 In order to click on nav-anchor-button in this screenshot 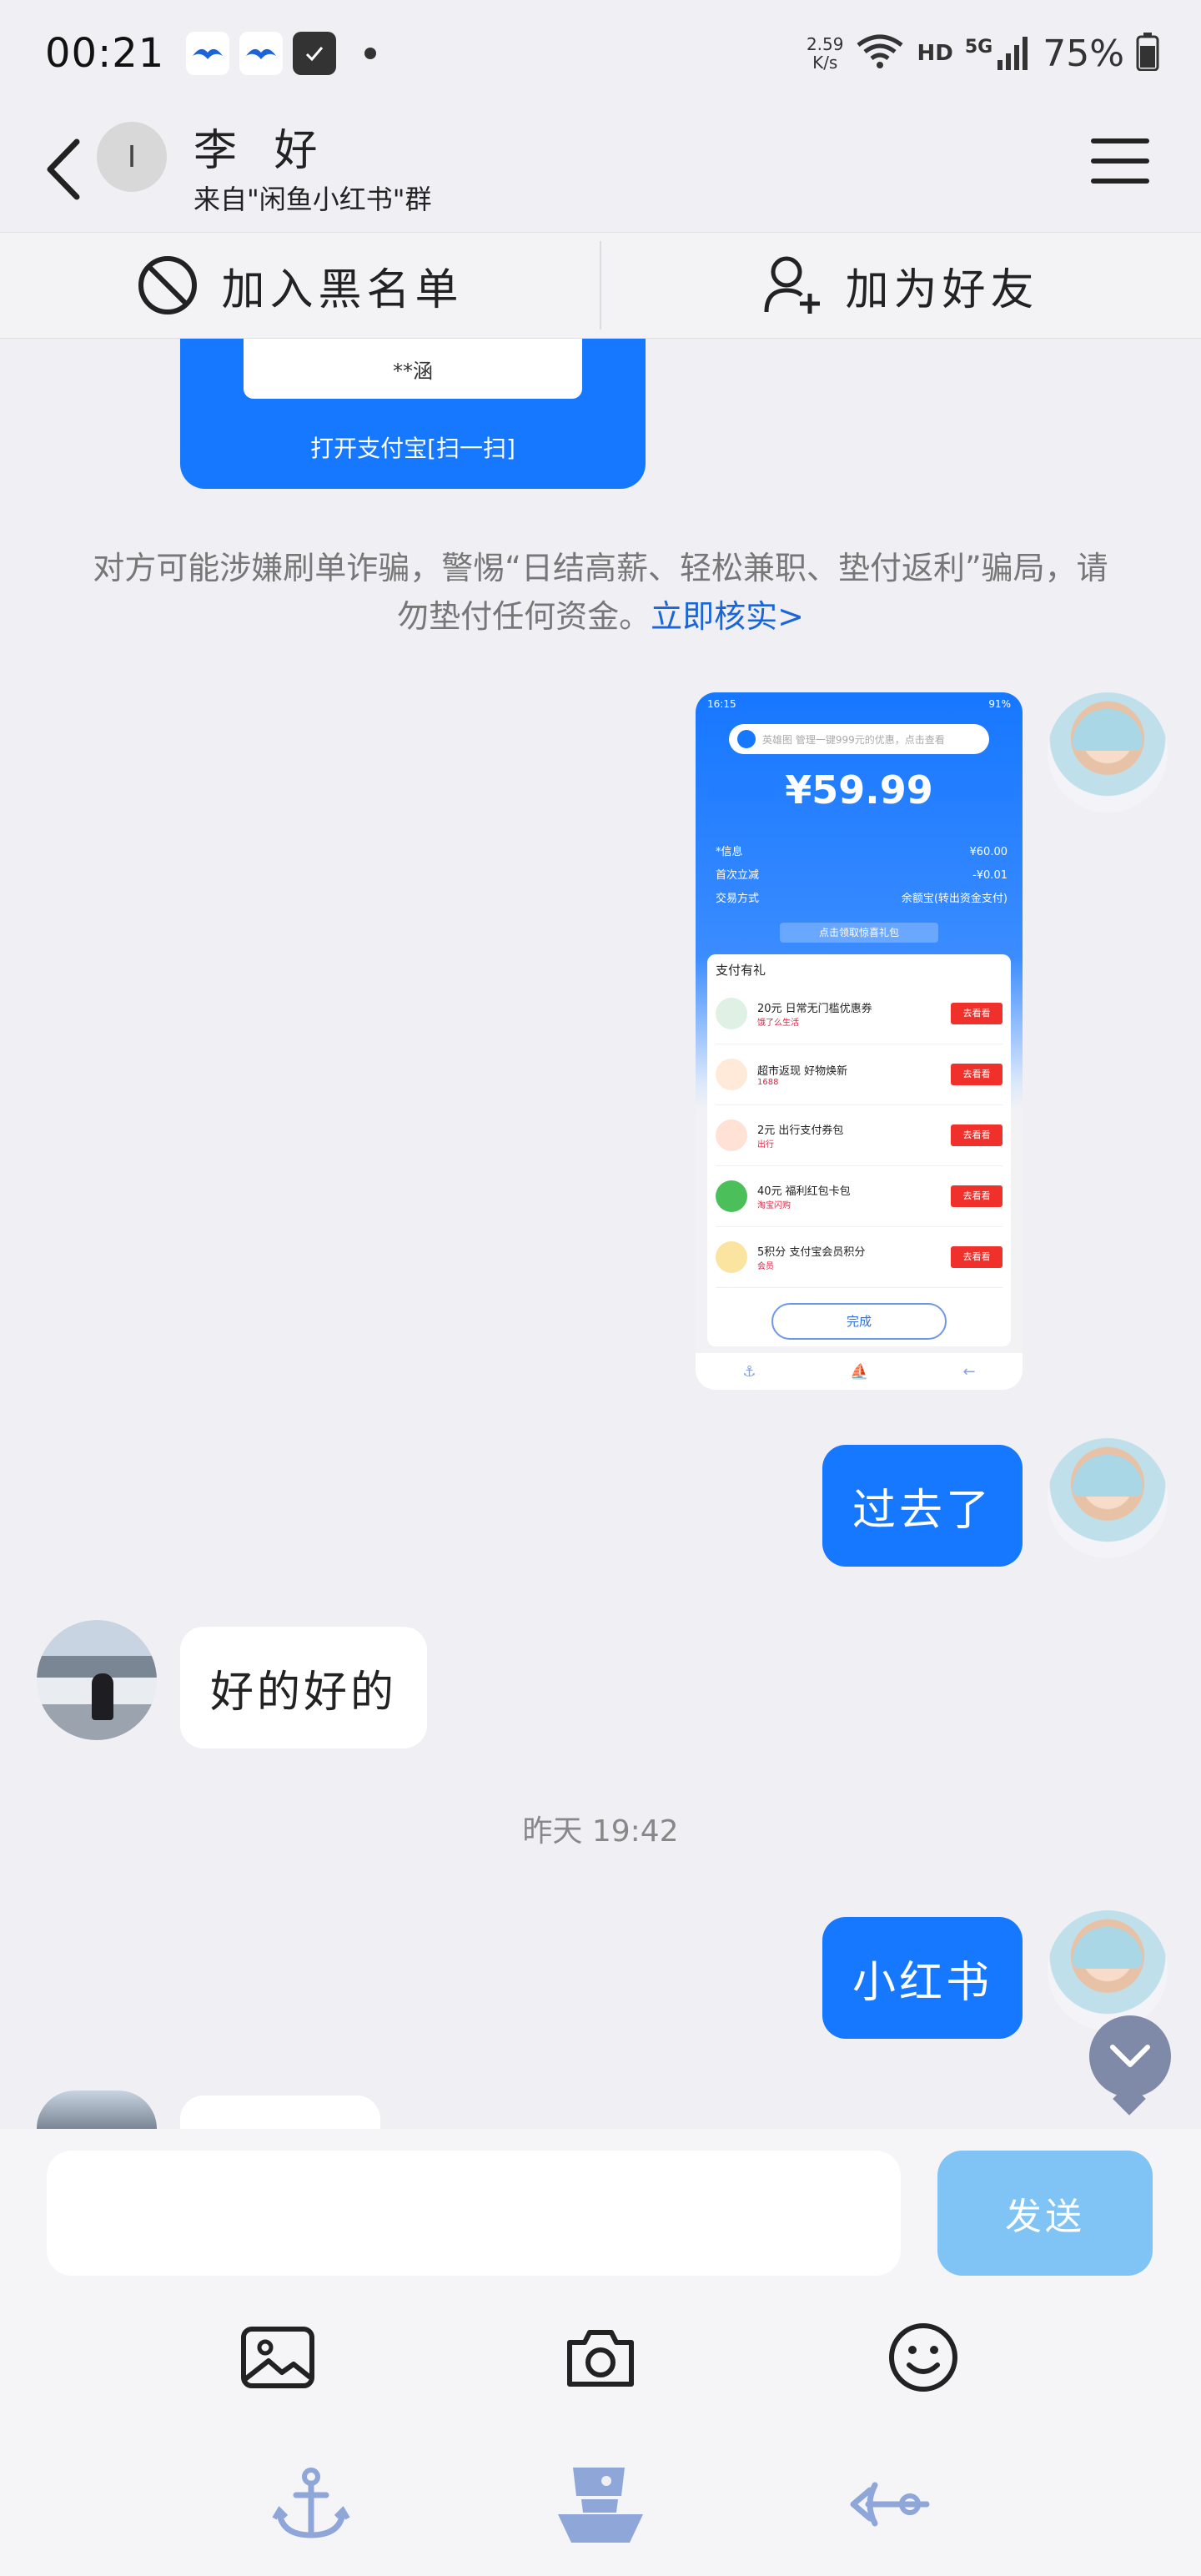, I will do `click(311, 2504)`.